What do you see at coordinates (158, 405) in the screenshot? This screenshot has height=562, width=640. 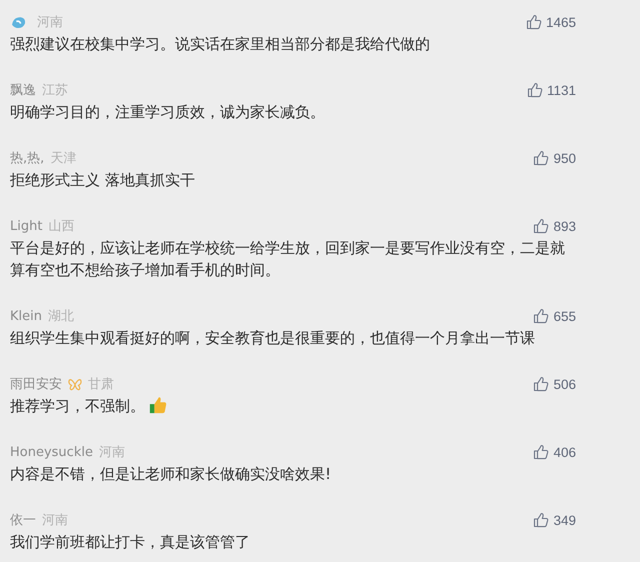 I see `thumbs-up-emoji-icon` at bounding box center [158, 405].